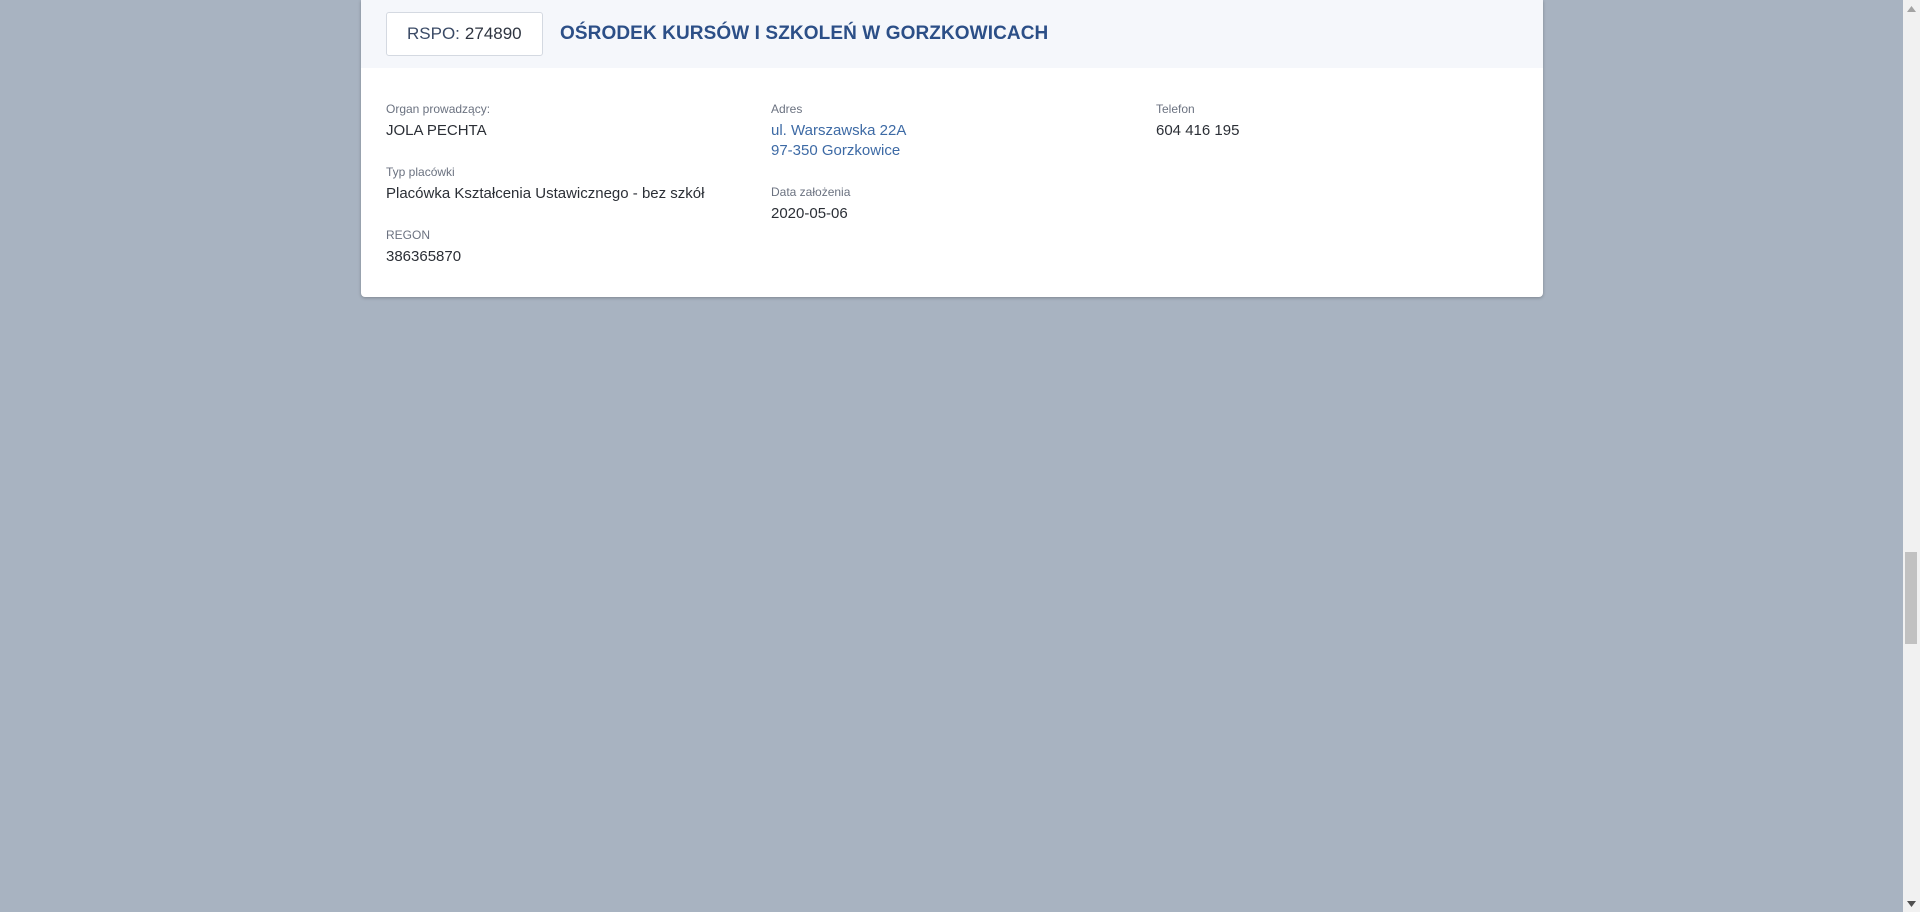  Describe the element at coordinates (423, 247) in the screenshot. I see `regon-field: REGON 386365870` at that location.